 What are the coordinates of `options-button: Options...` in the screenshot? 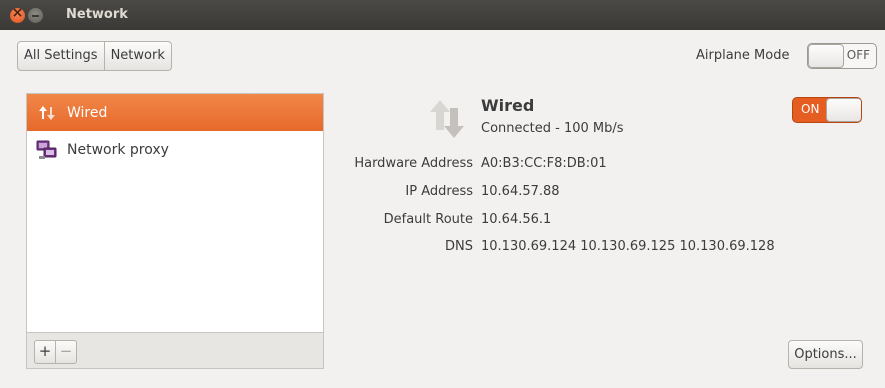 It's located at (825, 354).